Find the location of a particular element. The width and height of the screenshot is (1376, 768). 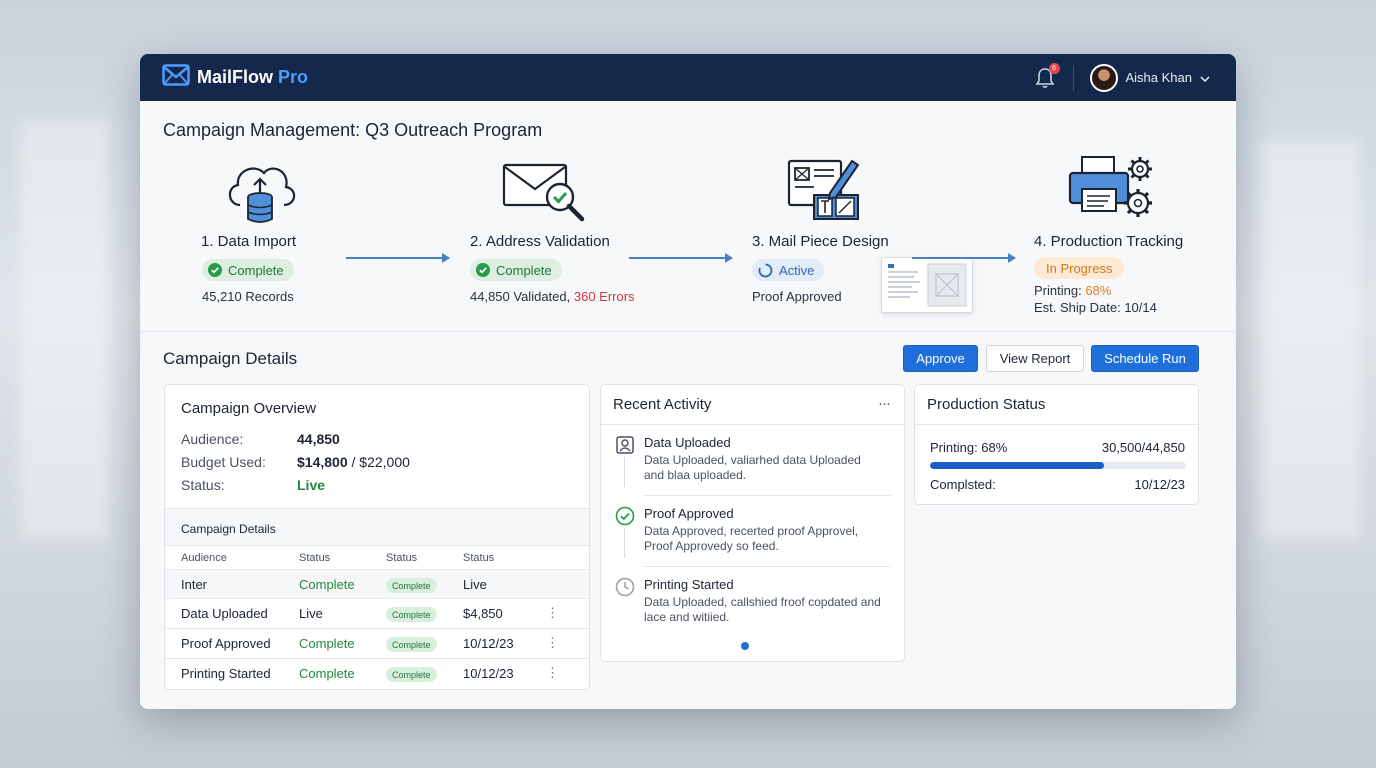

spinner-icon is located at coordinates (765, 270).